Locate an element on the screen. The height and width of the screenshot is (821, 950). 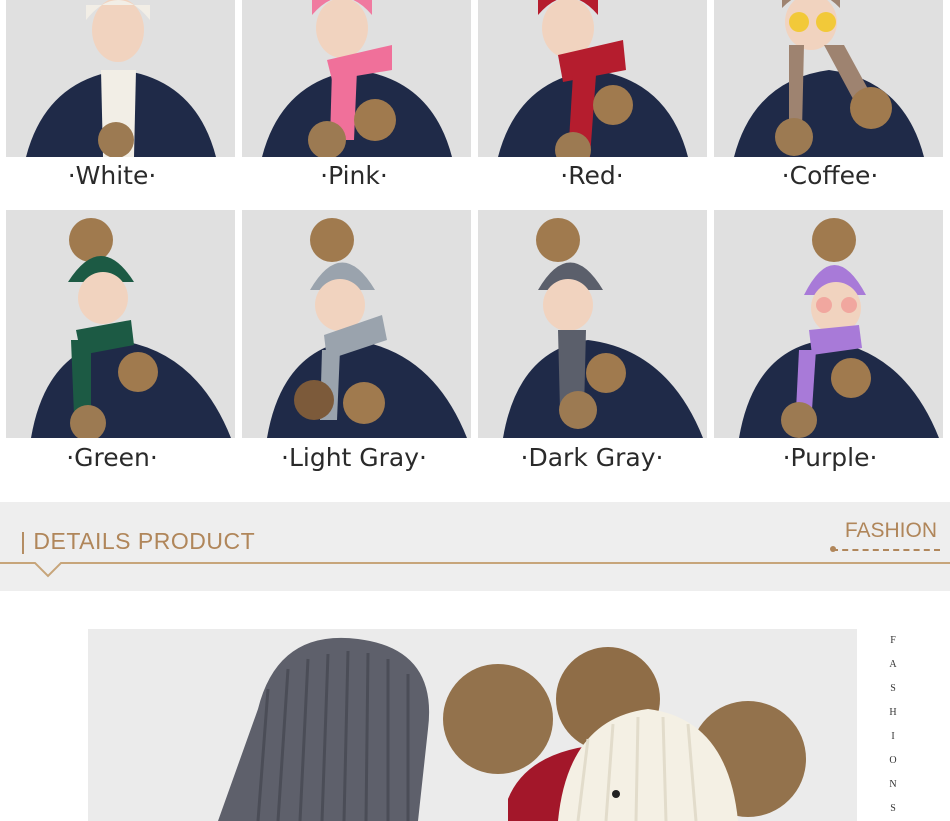
swatch-label-pink: ·Pink· is located at coordinates (354, 175).